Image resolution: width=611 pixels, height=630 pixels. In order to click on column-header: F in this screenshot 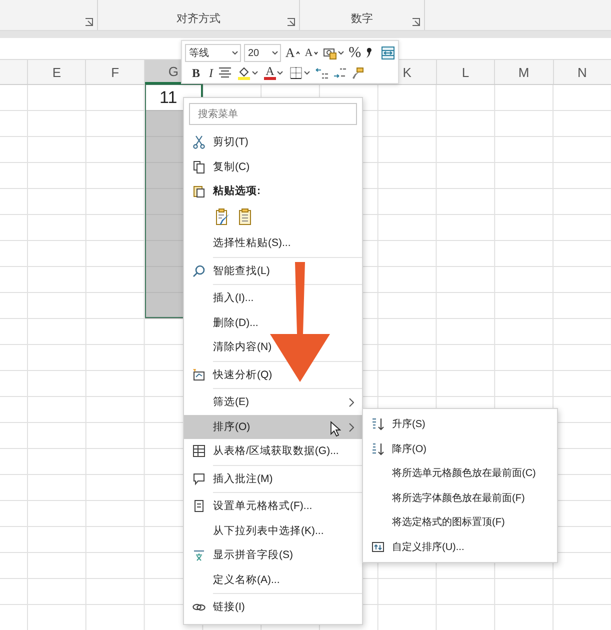, I will do `click(115, 72)`.